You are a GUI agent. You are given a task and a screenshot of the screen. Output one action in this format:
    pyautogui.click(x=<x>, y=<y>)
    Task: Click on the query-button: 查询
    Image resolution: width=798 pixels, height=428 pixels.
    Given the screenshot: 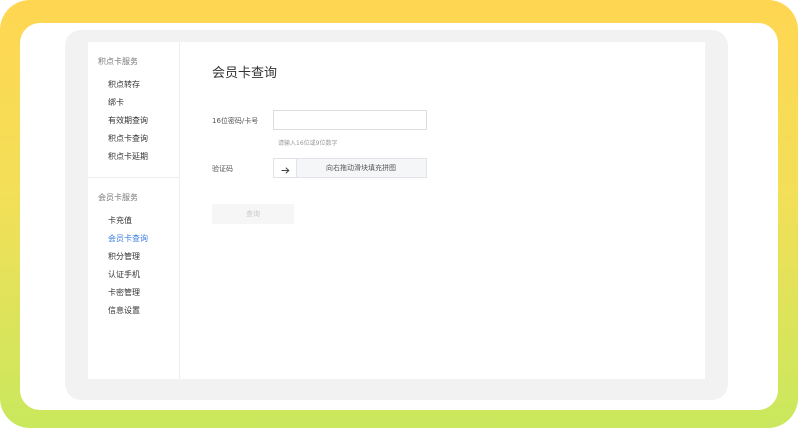 What is the action you would take?
    pyautogui.click(x=253, y=214)
    